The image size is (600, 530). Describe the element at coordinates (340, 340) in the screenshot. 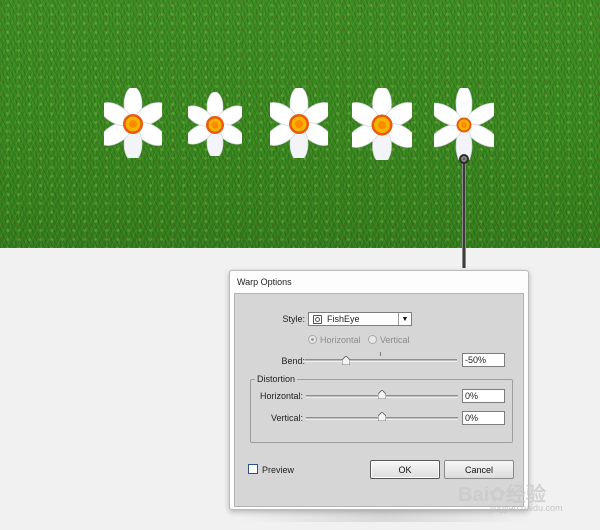

I see `radio-horizontal-label: Horizontal` at that location.